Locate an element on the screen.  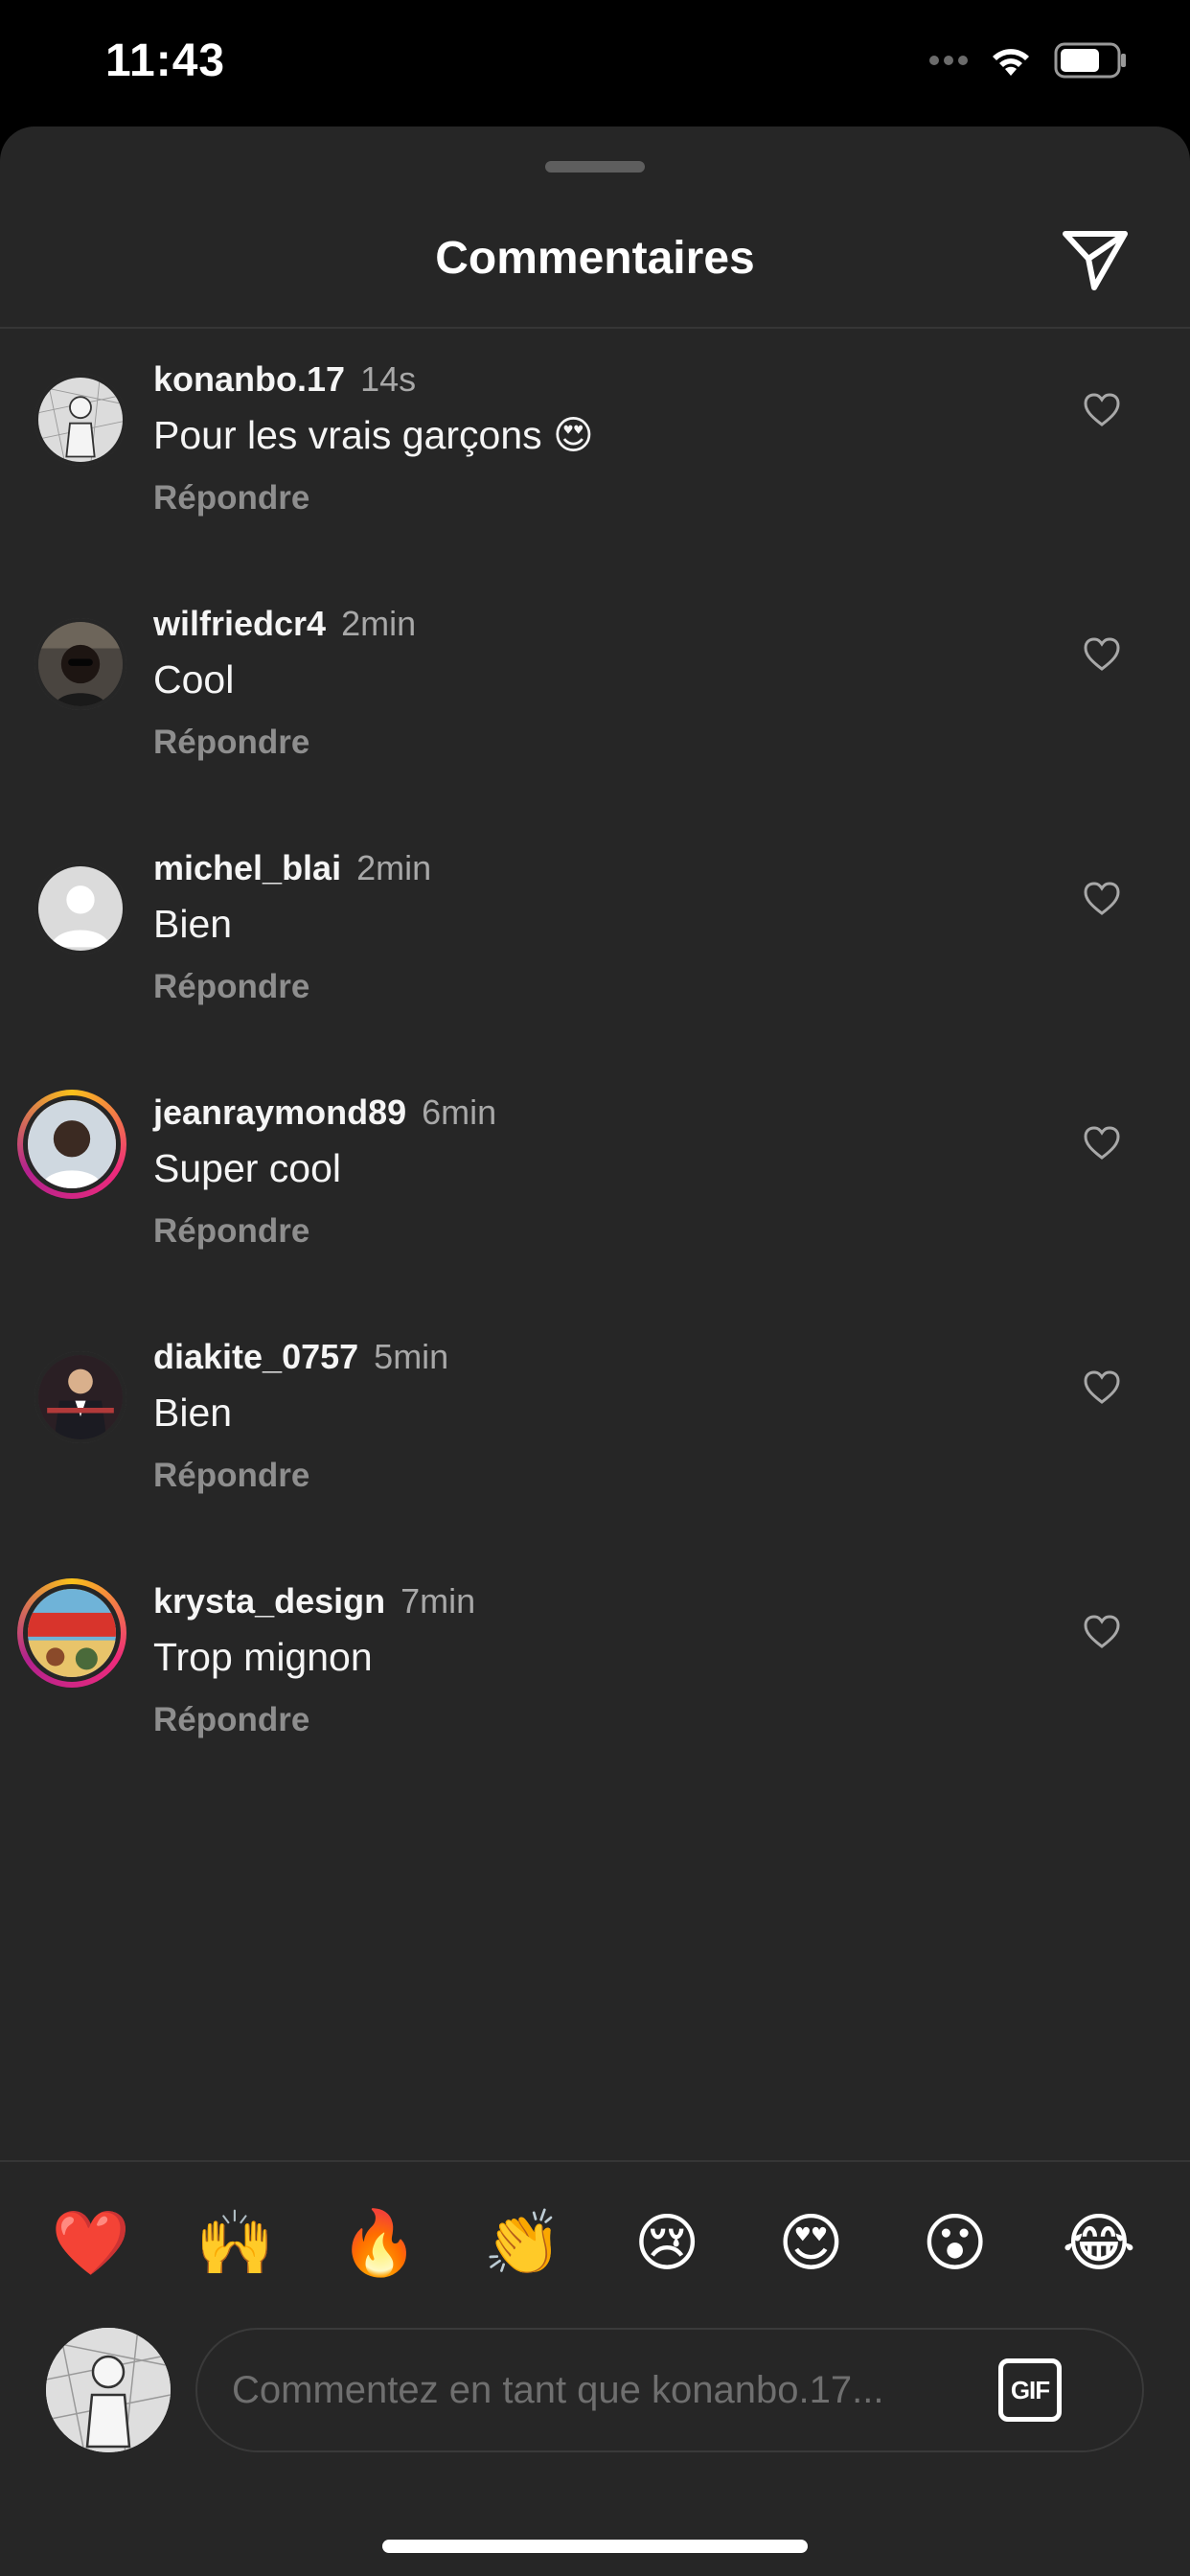
header-divider is located at coordinates (595, 328).